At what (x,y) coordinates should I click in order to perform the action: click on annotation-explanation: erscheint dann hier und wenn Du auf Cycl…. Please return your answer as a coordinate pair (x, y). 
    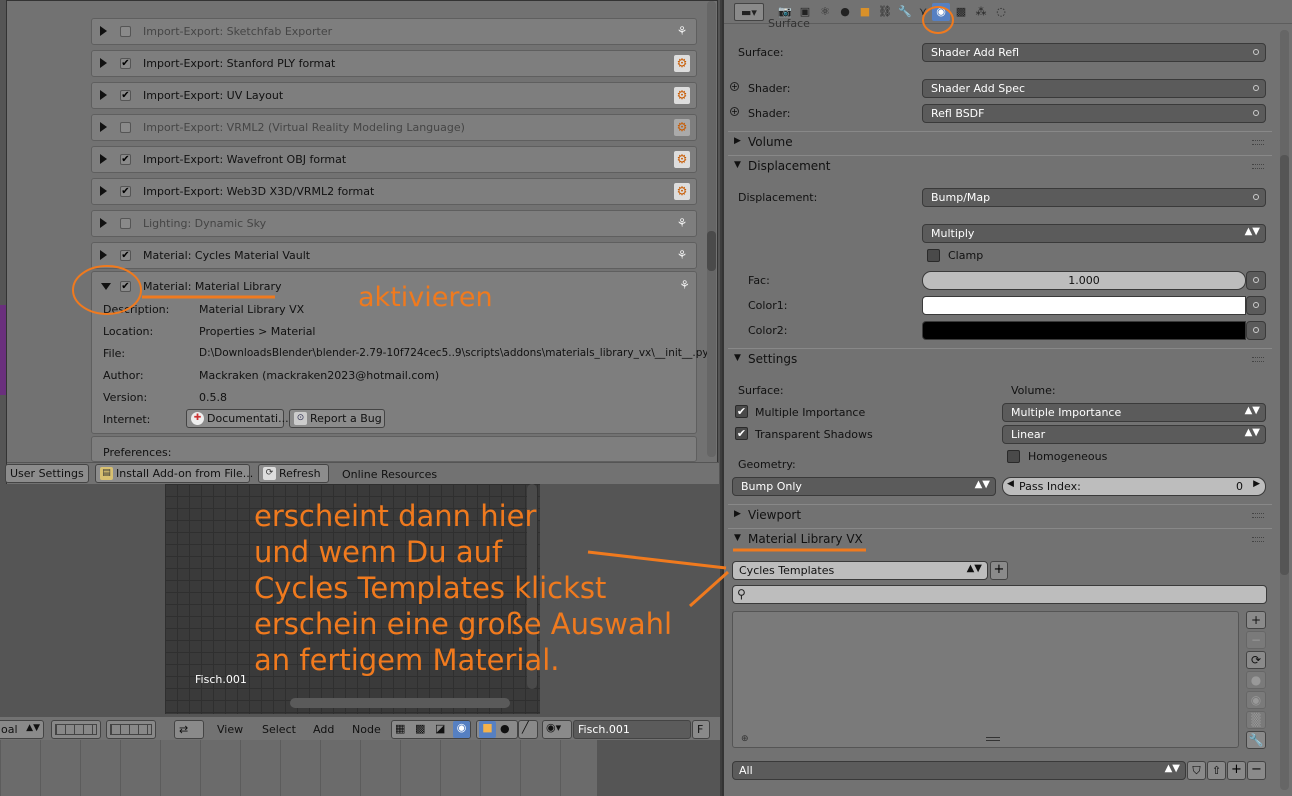
    Looking at the image, I should click on (463, 588).